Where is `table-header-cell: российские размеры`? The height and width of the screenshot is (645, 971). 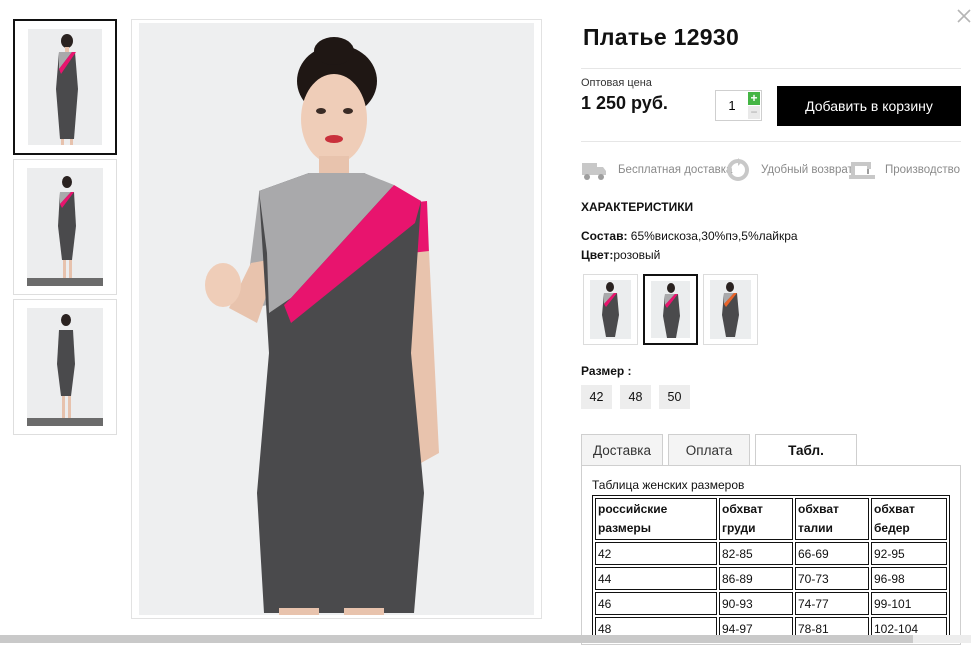
table-header-cell: российские размеры is located at coordinates (656, 519).